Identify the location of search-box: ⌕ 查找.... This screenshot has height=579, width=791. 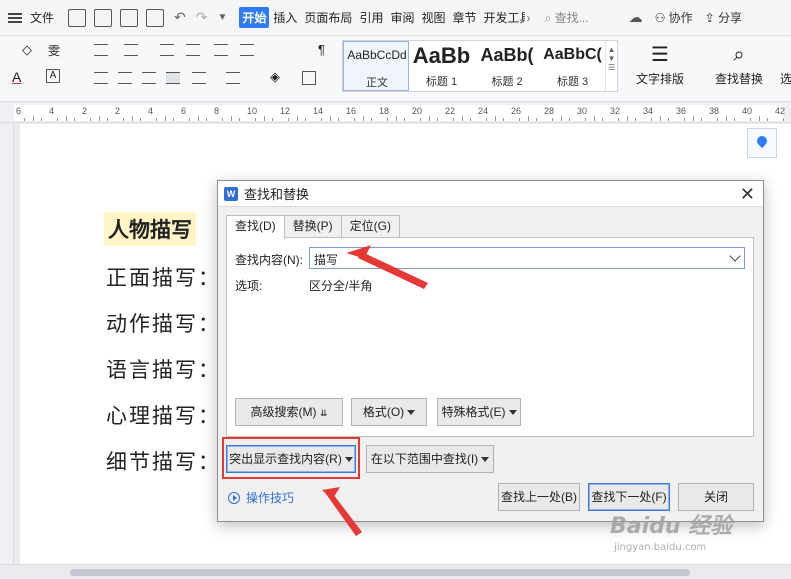
(567, 17).